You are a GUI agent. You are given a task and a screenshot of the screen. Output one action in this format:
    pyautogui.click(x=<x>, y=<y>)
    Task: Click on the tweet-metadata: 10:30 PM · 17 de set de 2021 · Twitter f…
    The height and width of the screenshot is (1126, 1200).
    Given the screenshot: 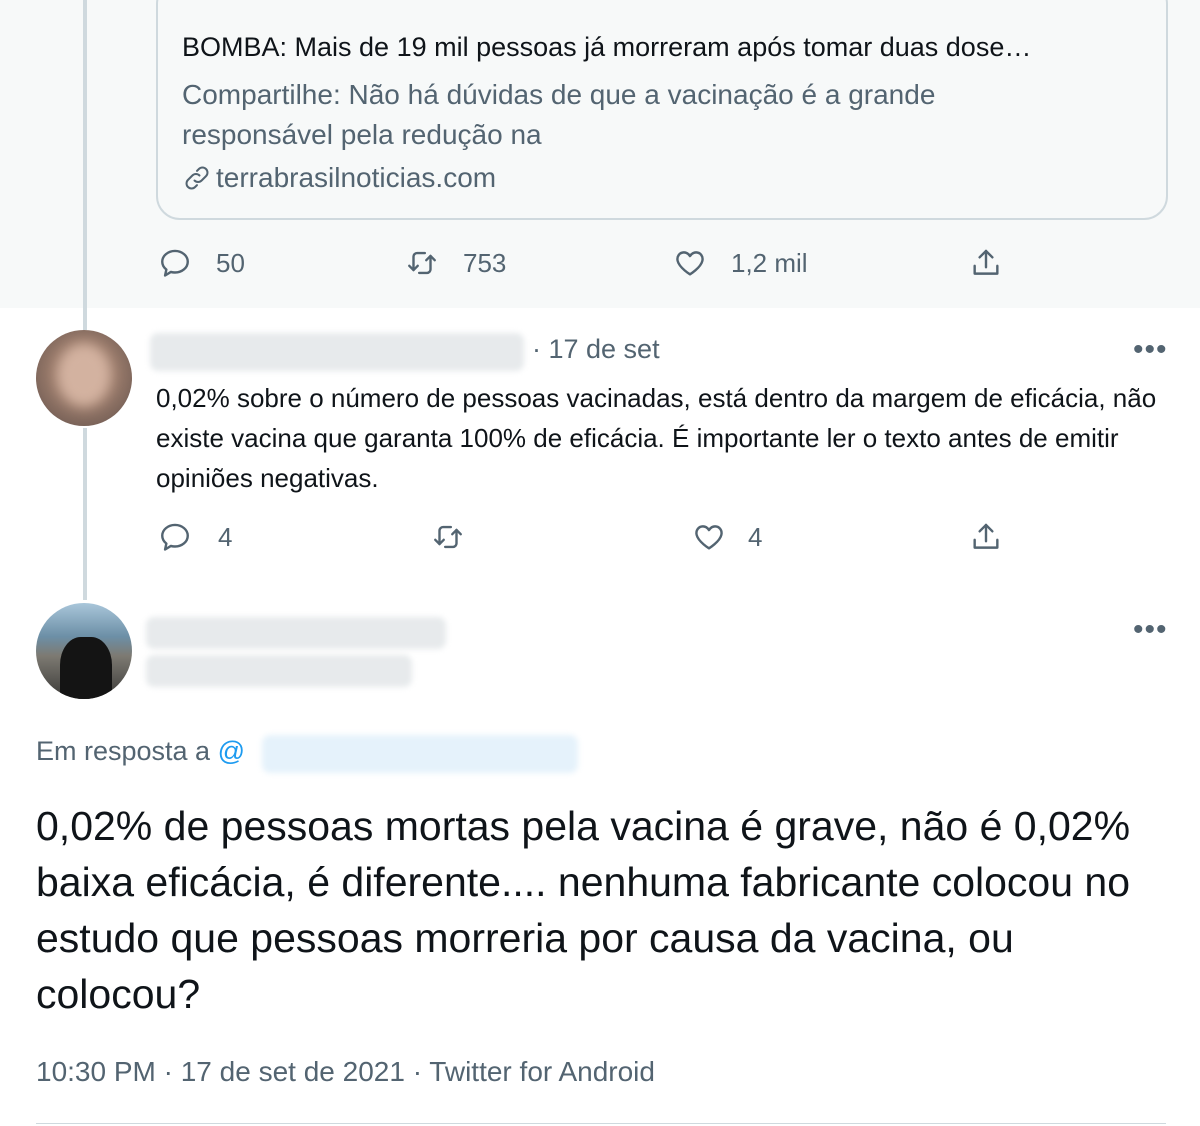 What is the action you would take?
    pyautogui.click(x=345, y=1072)
    